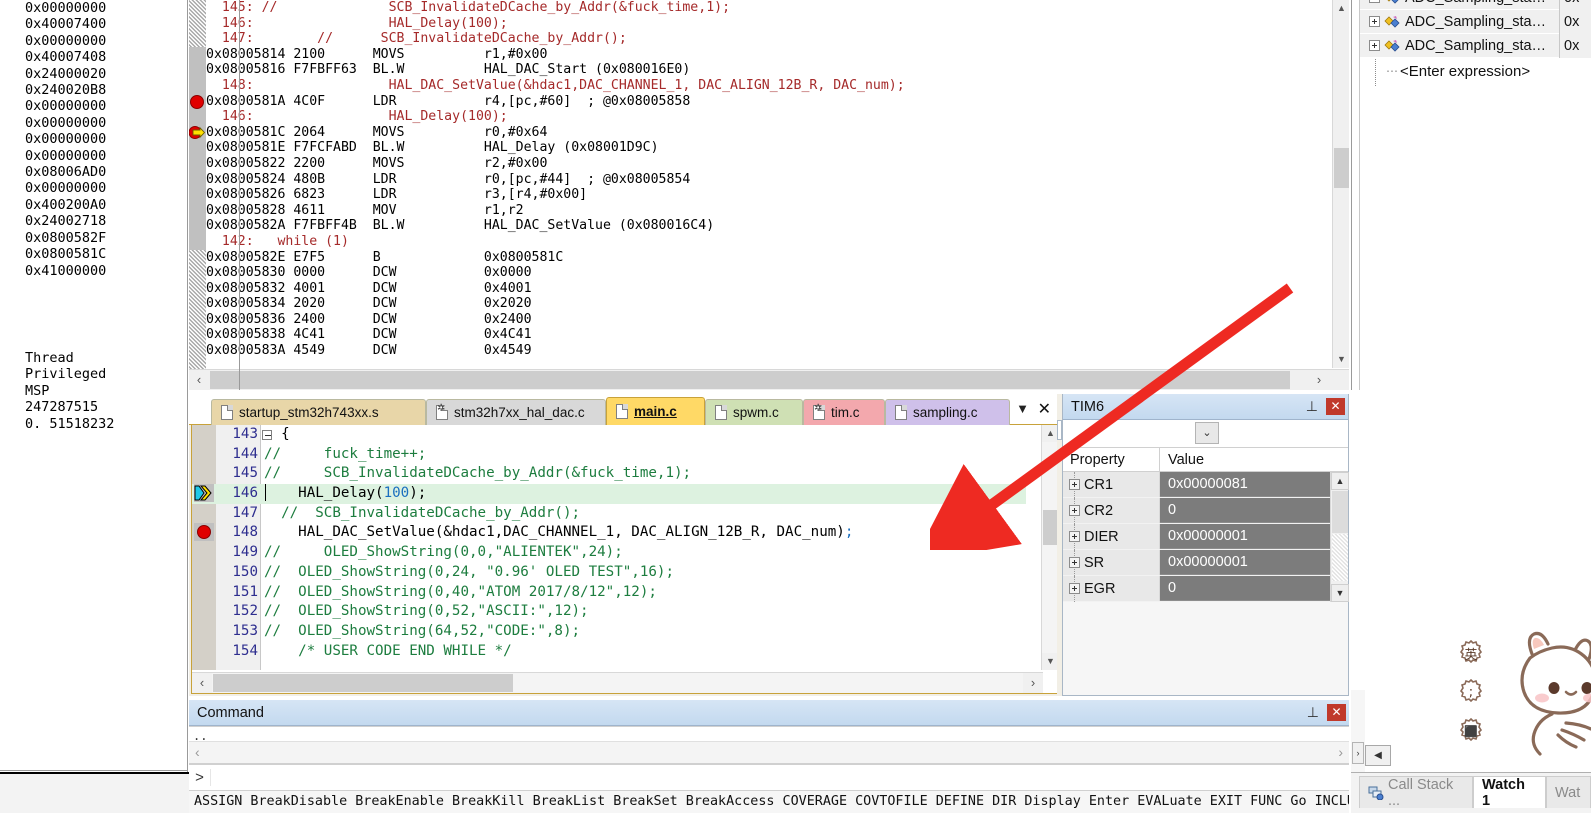 The height and width of the screenshot is (813, 1591). What do you see at coordinates (85, 271) in the screenshot?
I see `register-value: 0x41000000` at bounding box center [85, 271].